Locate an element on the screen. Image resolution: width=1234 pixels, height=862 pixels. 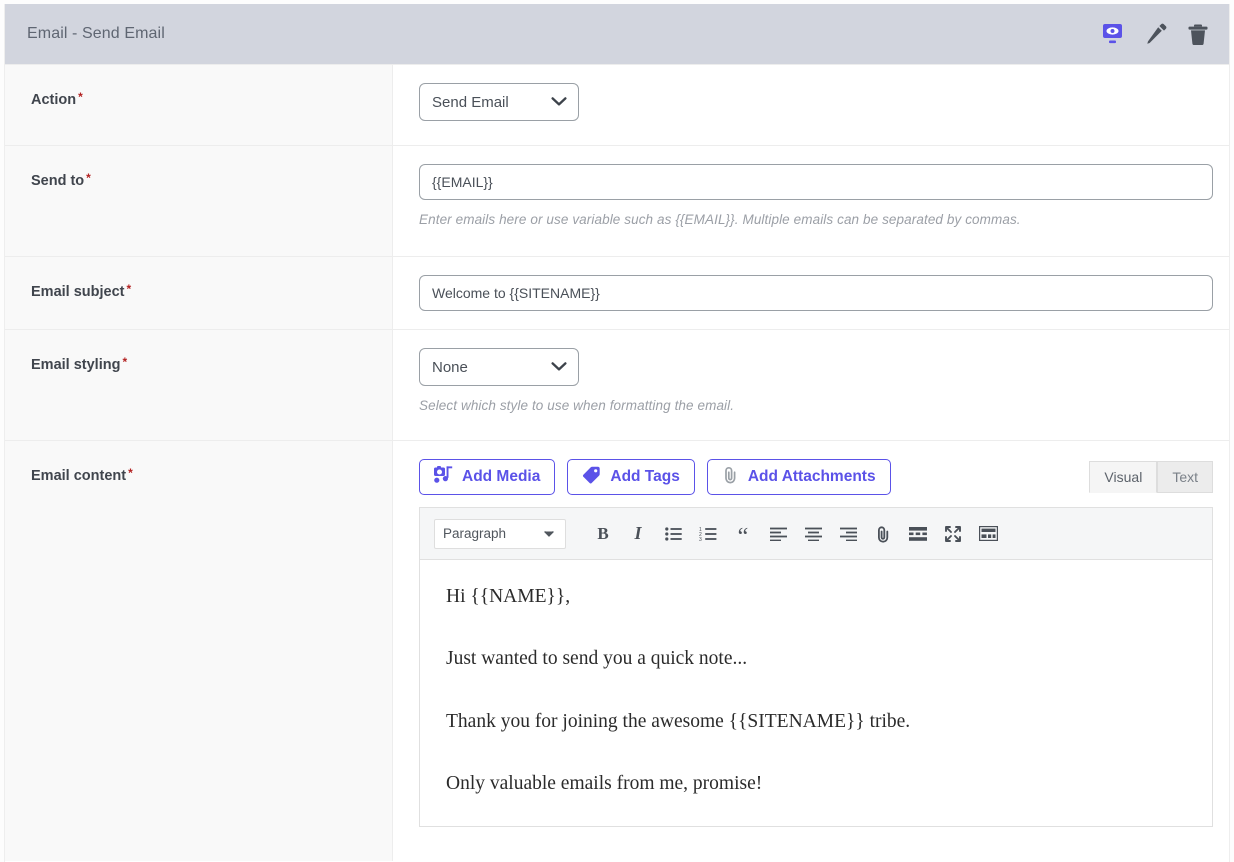
action-select: Send Email is located at coordinates (499, 102).